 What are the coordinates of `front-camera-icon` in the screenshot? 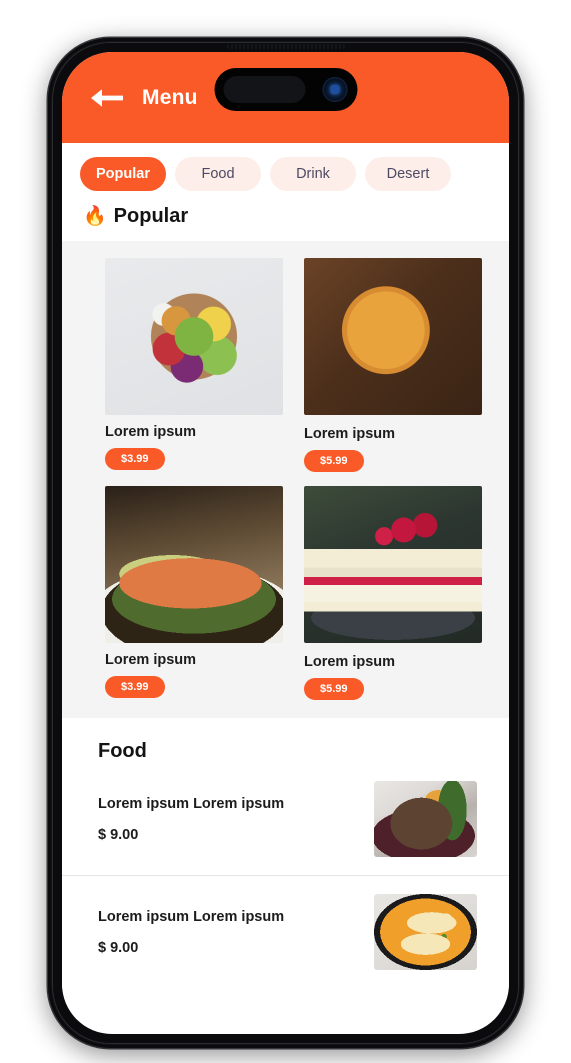 It's located at (334, 89).